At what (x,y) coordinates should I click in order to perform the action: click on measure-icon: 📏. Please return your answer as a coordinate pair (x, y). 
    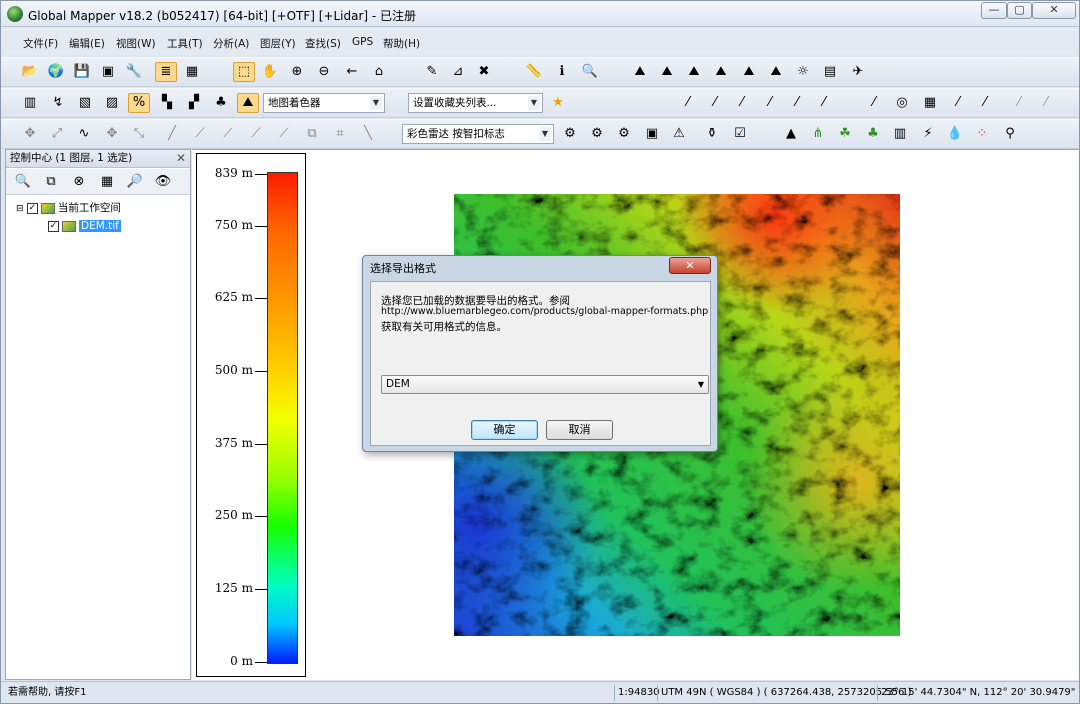
    Looking at the image, I should click on (534, 72).